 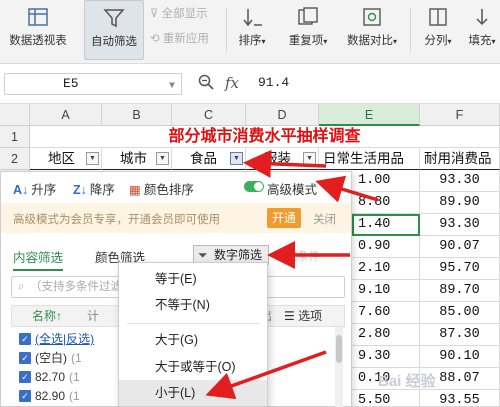 What do you see at coordinates (15, 159) in the screenshot?
I see `row-header-2: 2` at bounding box center [15, 159].